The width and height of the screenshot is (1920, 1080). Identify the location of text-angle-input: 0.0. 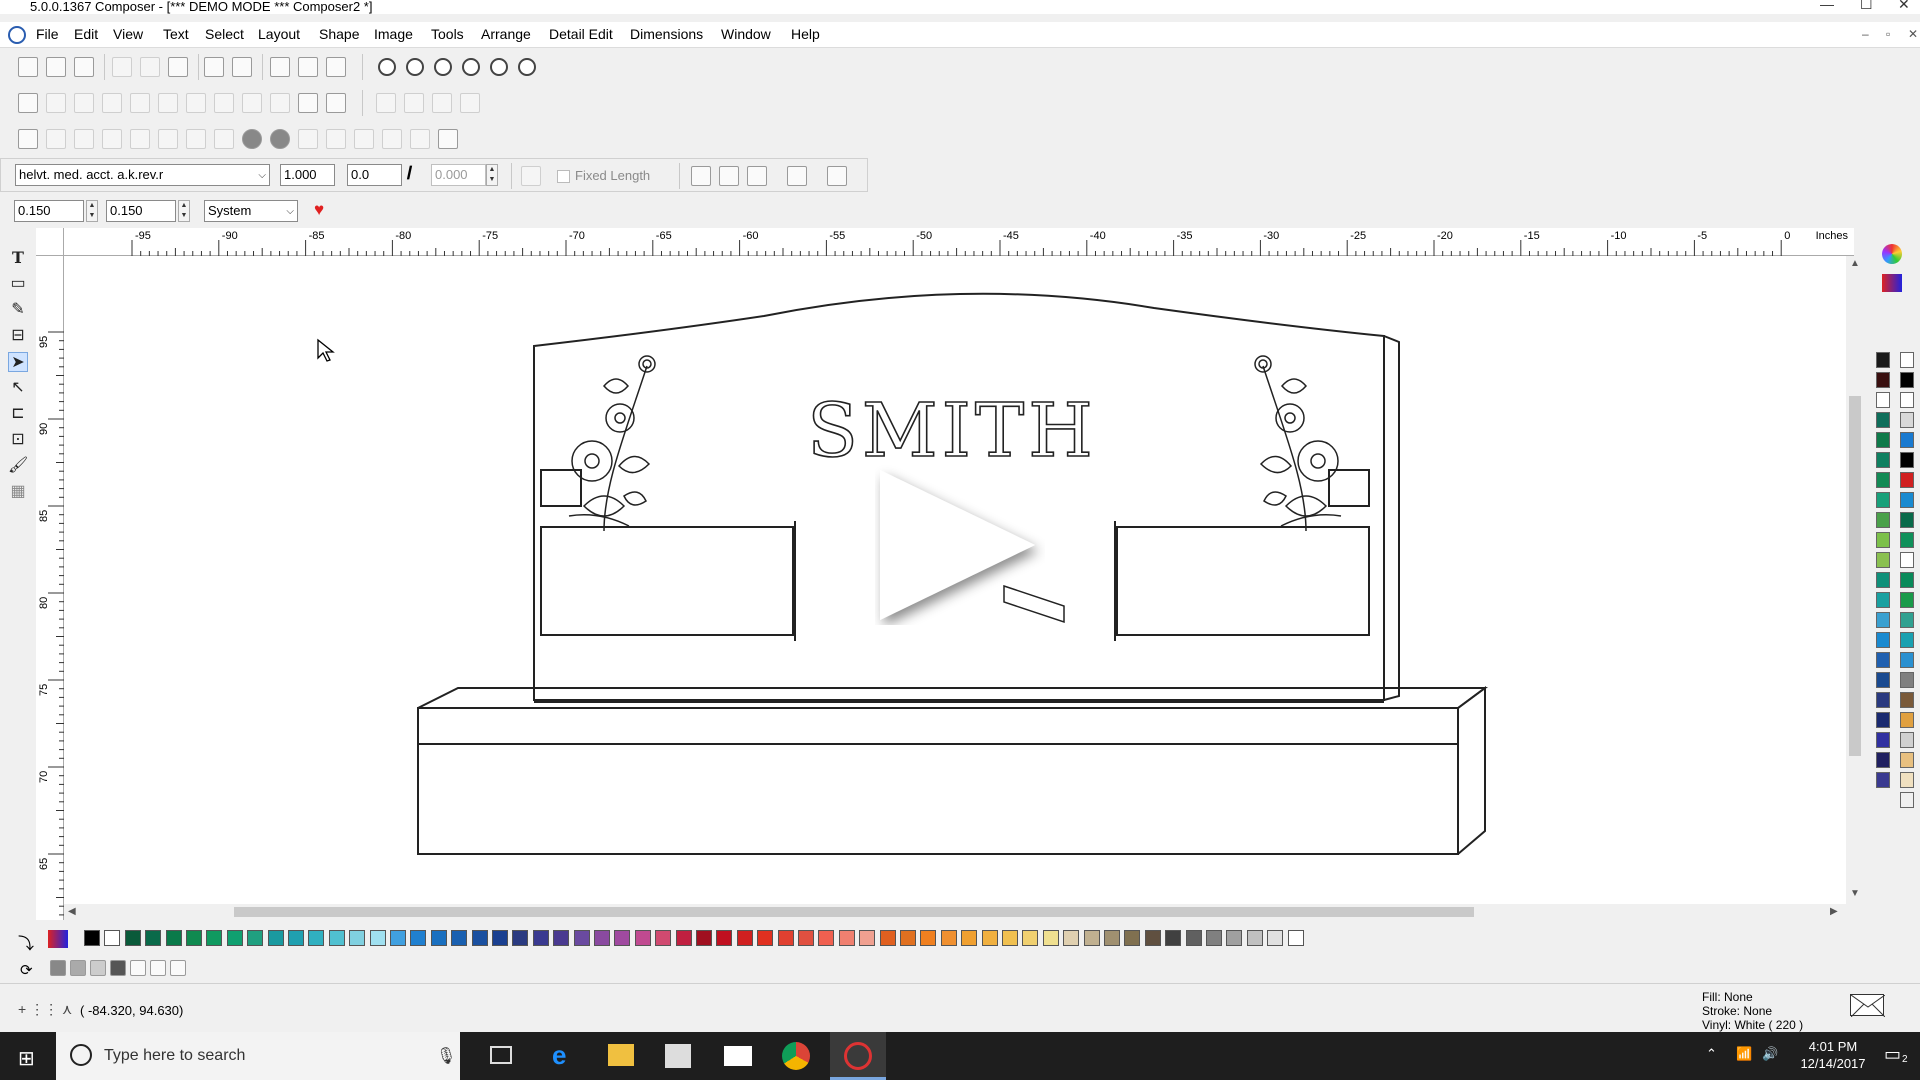
(374, 175).